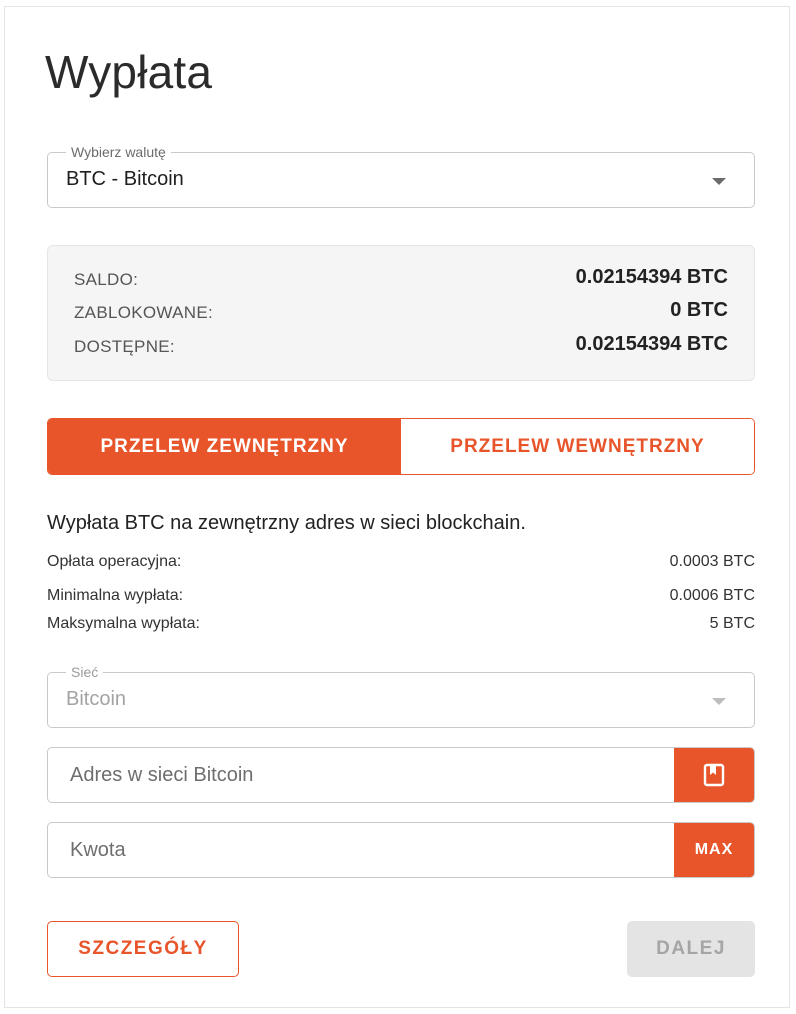 The height and width of the screenshot is (1014, 796). Describe the element at coordinates (361, 850) in the screenshot. I see `amount-input` at that location.